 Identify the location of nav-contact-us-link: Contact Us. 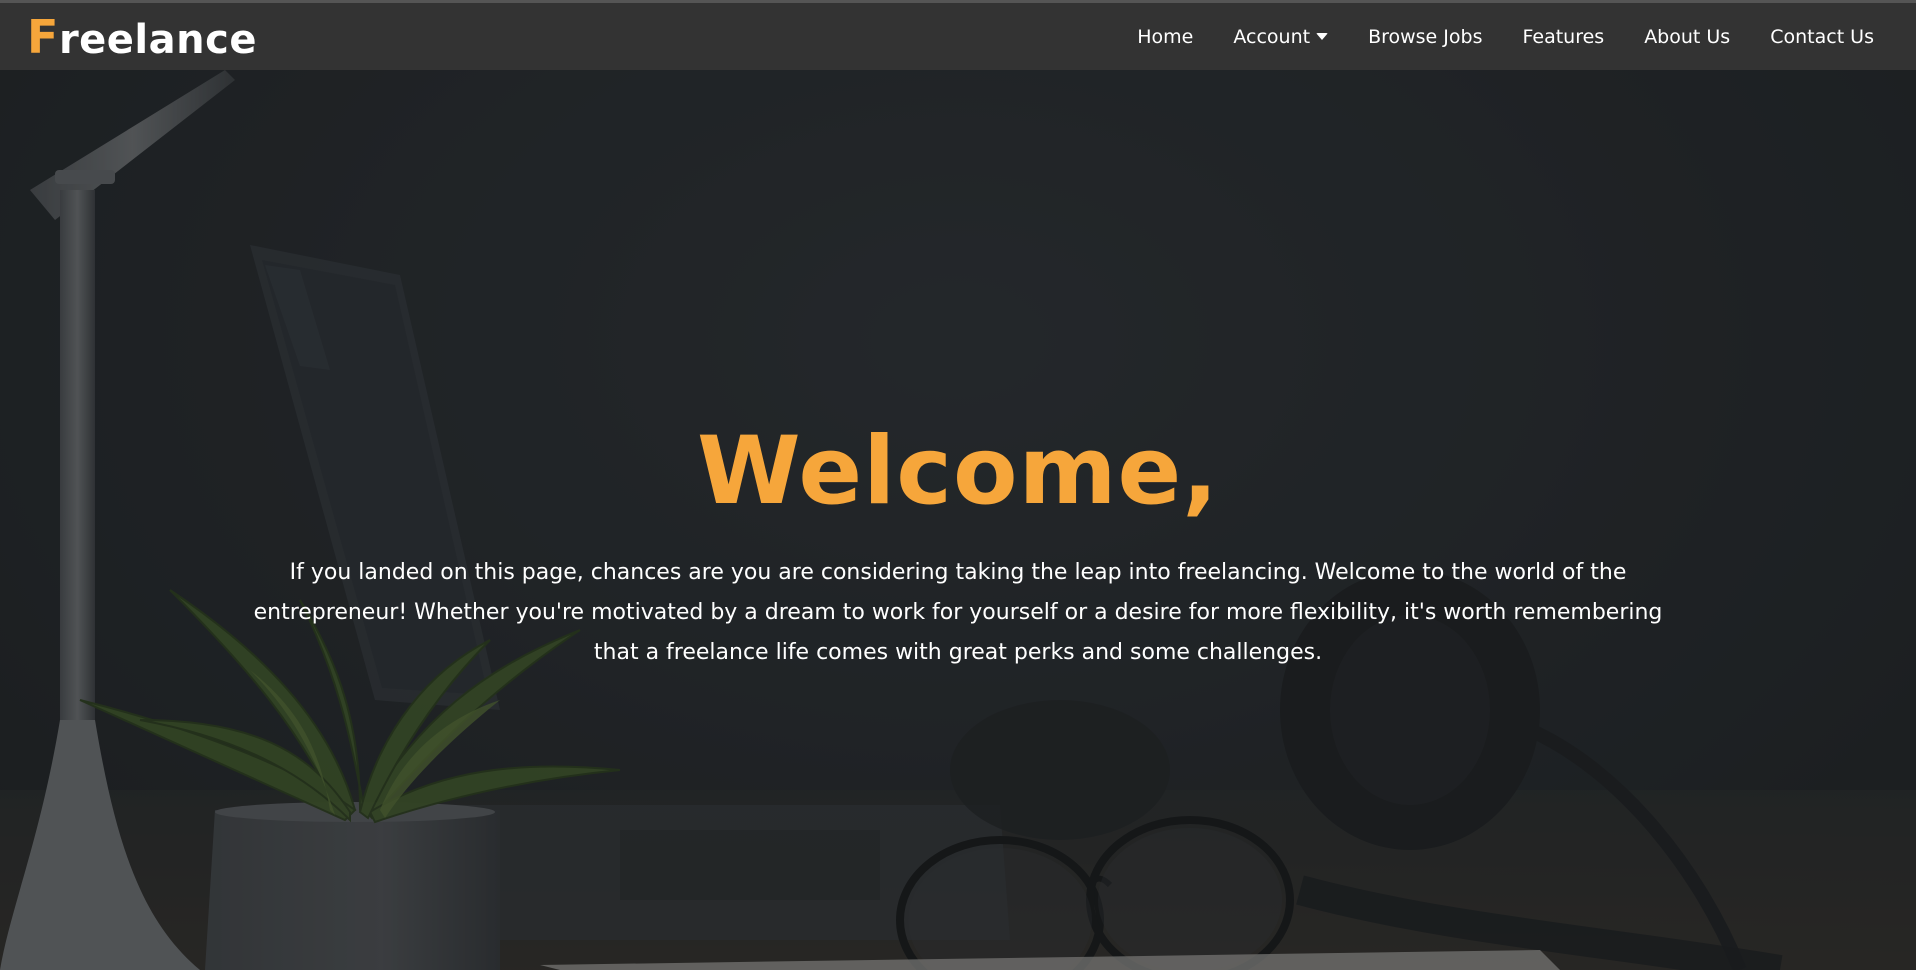
(1822, 37).